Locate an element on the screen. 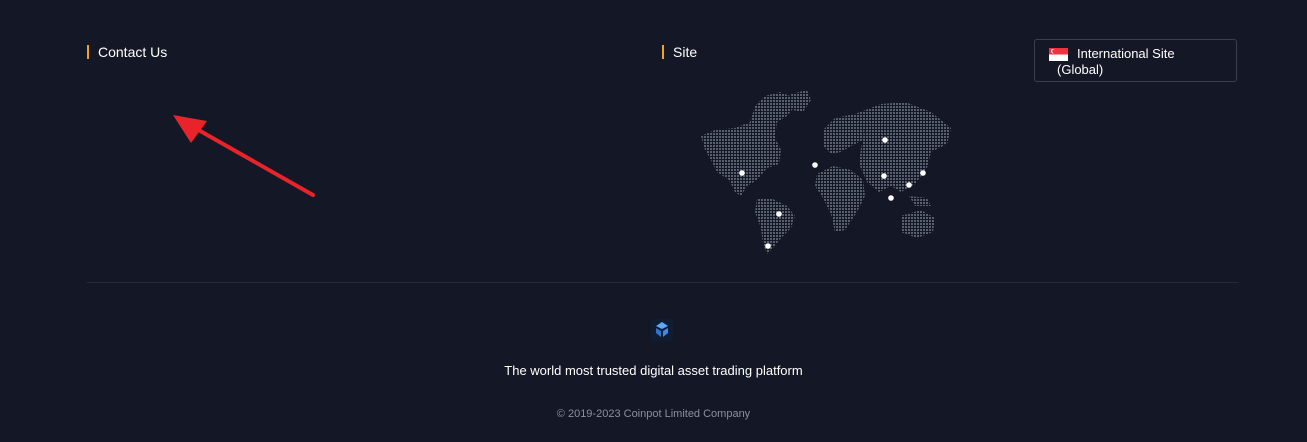 The height and width of the screenshot is (442, 1307). coinpot-logo-icon is located at coordinates (662, 330).